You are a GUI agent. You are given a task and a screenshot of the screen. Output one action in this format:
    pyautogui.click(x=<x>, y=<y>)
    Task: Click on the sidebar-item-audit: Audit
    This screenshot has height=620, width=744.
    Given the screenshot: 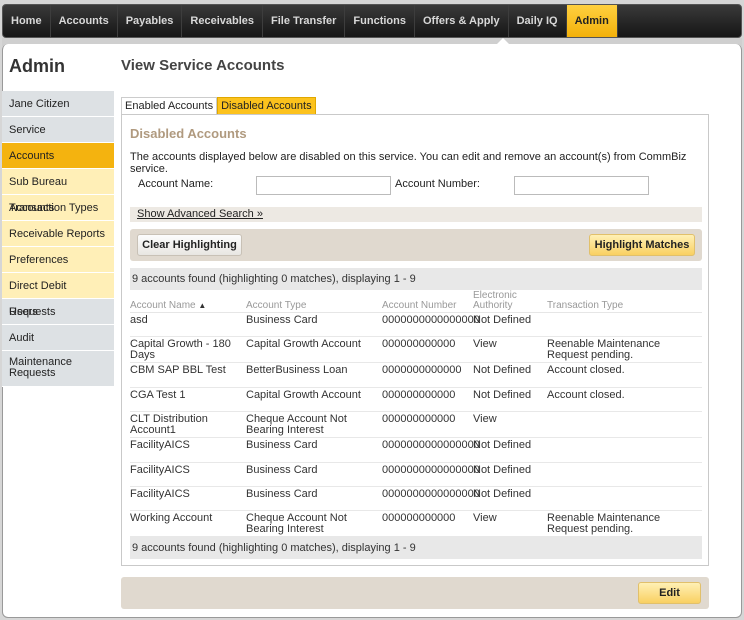 What is the action you would take?
    pyautogui.click(x=58, y=338)
    